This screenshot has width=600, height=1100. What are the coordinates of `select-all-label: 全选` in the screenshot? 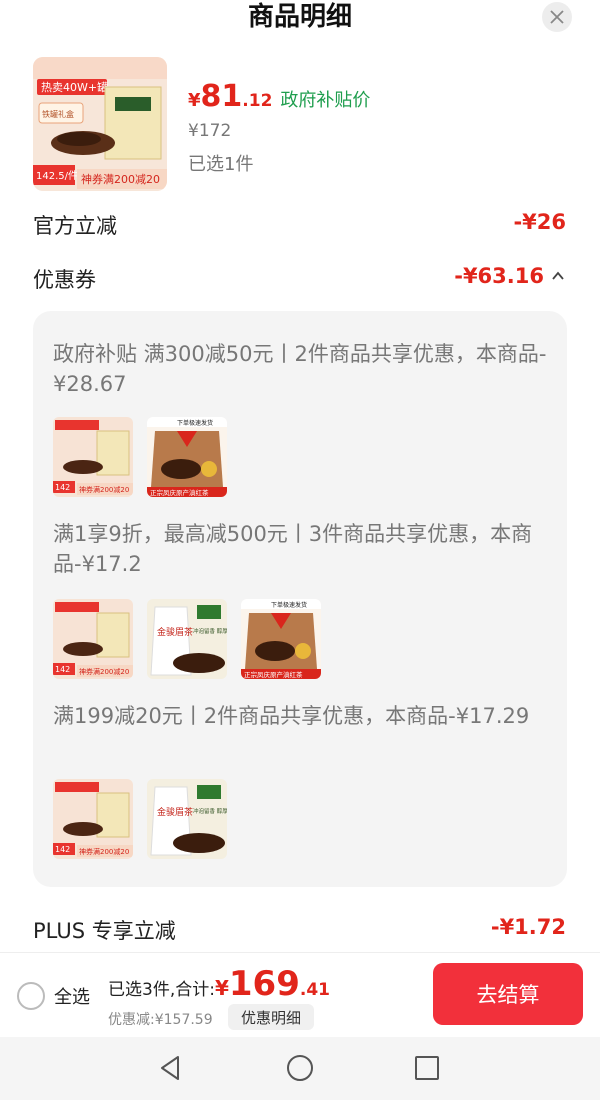 It's located at (72, 996).